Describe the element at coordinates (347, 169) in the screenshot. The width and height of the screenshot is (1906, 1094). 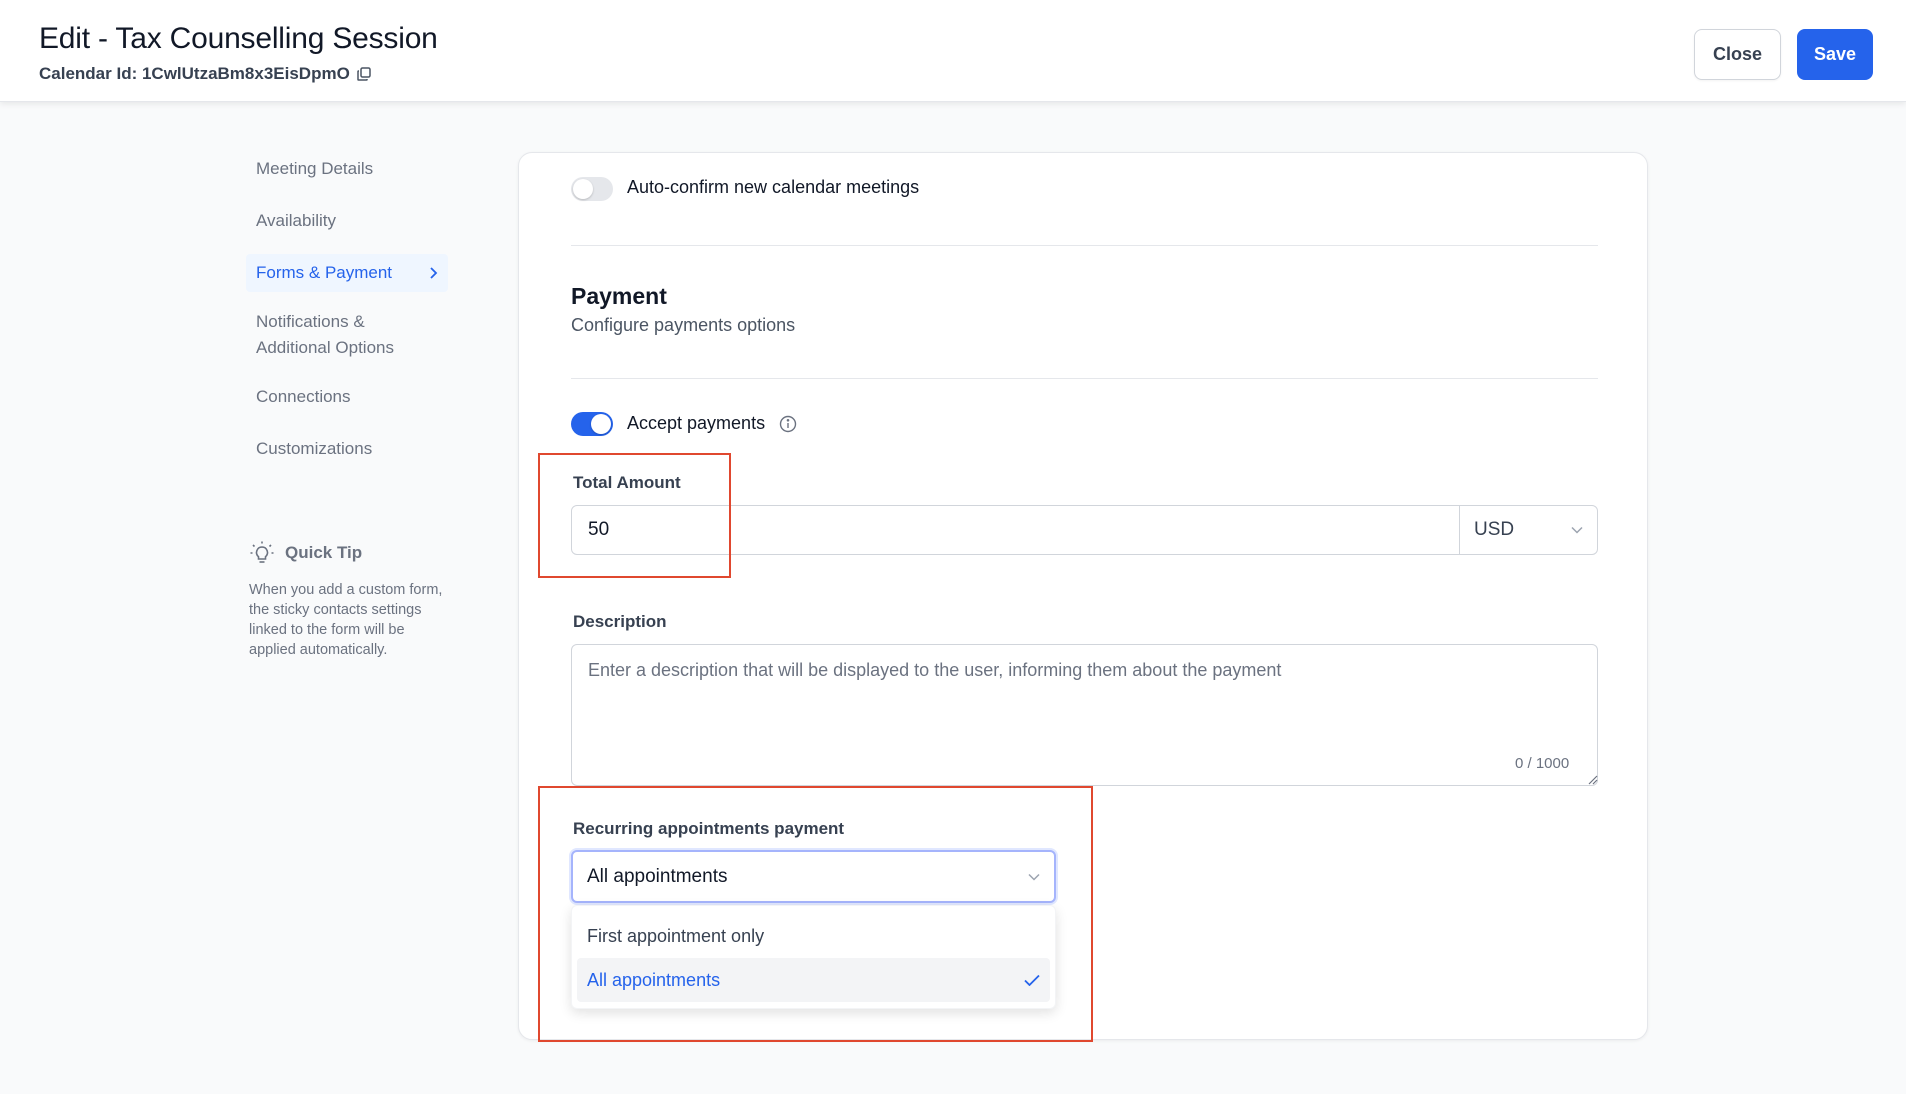
I see `sidebar-item-meeting-details: Meeting Details` at that location.